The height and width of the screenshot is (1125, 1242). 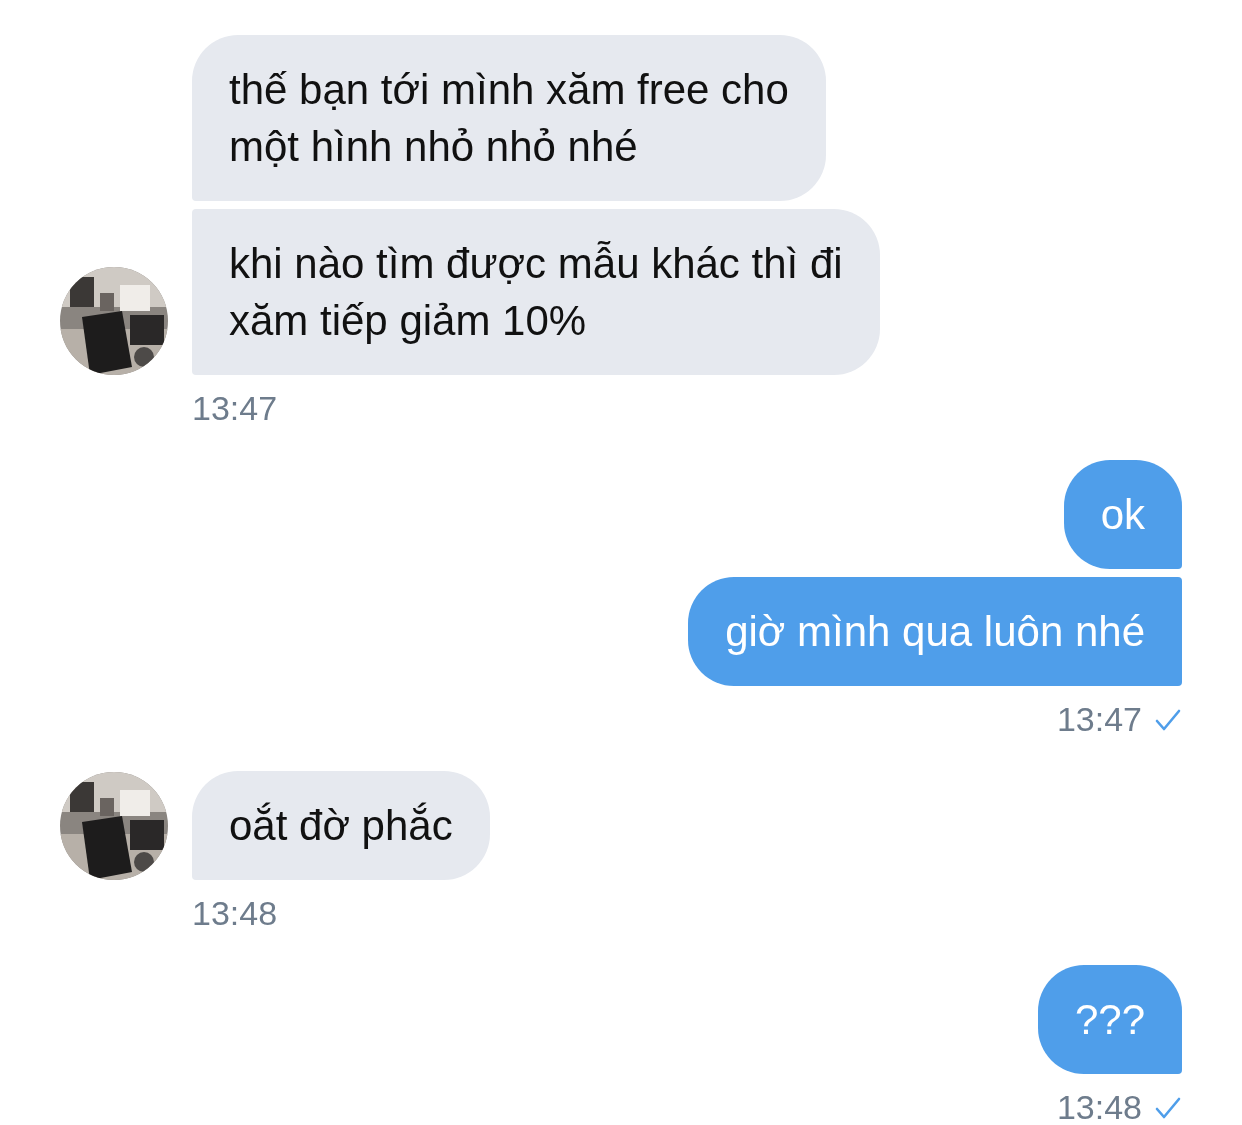 I want to click on message-bubble: ???, so click(x=1109, y=1019).